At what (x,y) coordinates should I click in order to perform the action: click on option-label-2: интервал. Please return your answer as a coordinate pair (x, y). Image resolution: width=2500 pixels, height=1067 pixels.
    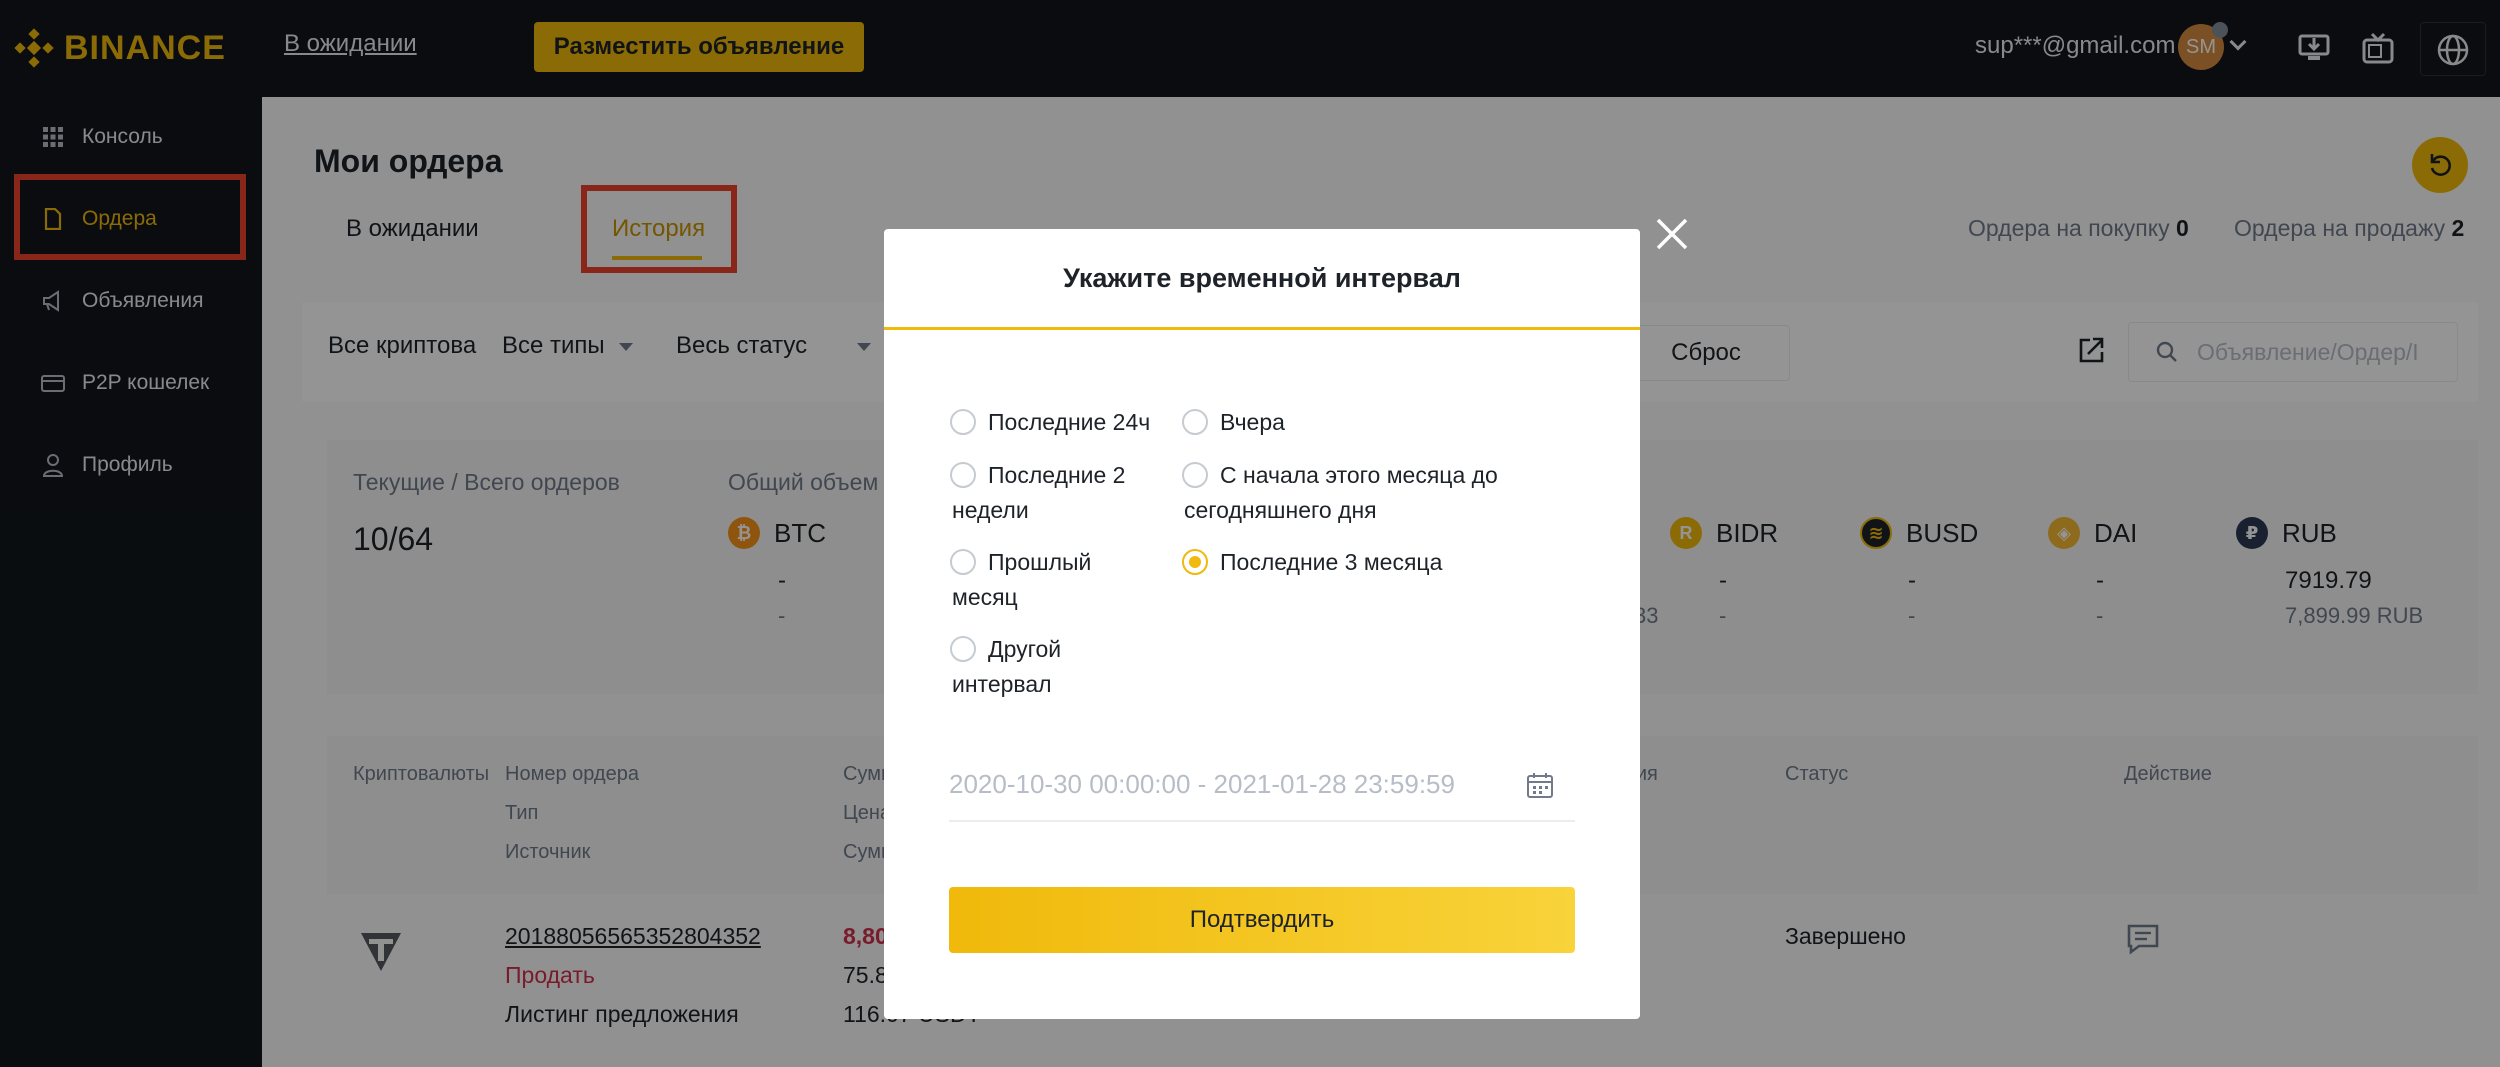
    Looking at the image, I should click on (1002, 684).